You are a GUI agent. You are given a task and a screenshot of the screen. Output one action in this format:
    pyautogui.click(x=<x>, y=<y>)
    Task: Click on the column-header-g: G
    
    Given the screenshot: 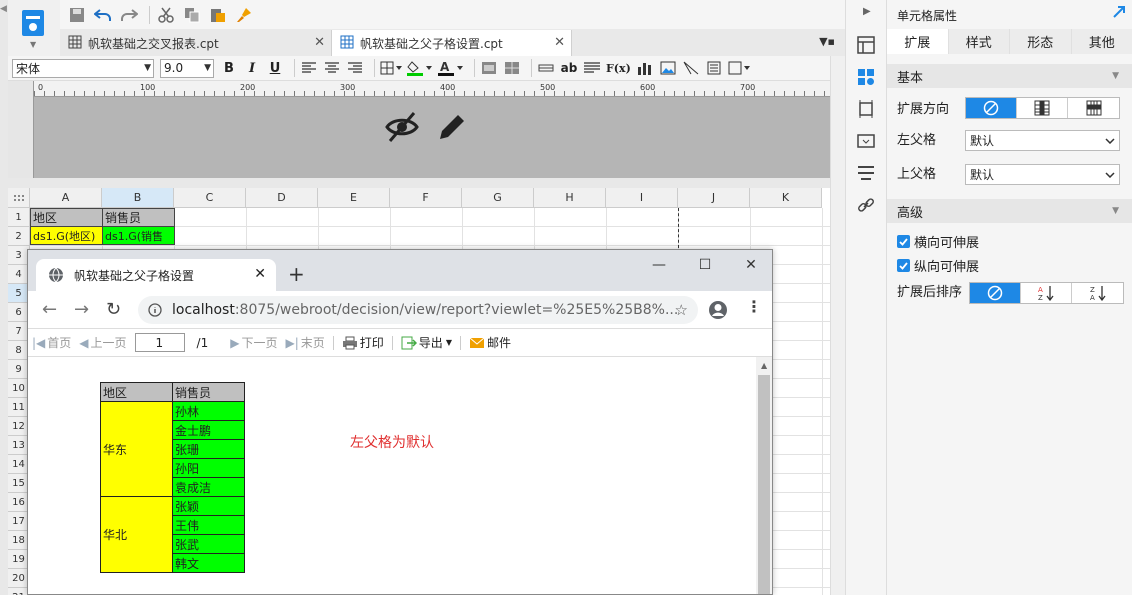 What is the action you would take?
    pyautogui.click(x=498, y=198)
    